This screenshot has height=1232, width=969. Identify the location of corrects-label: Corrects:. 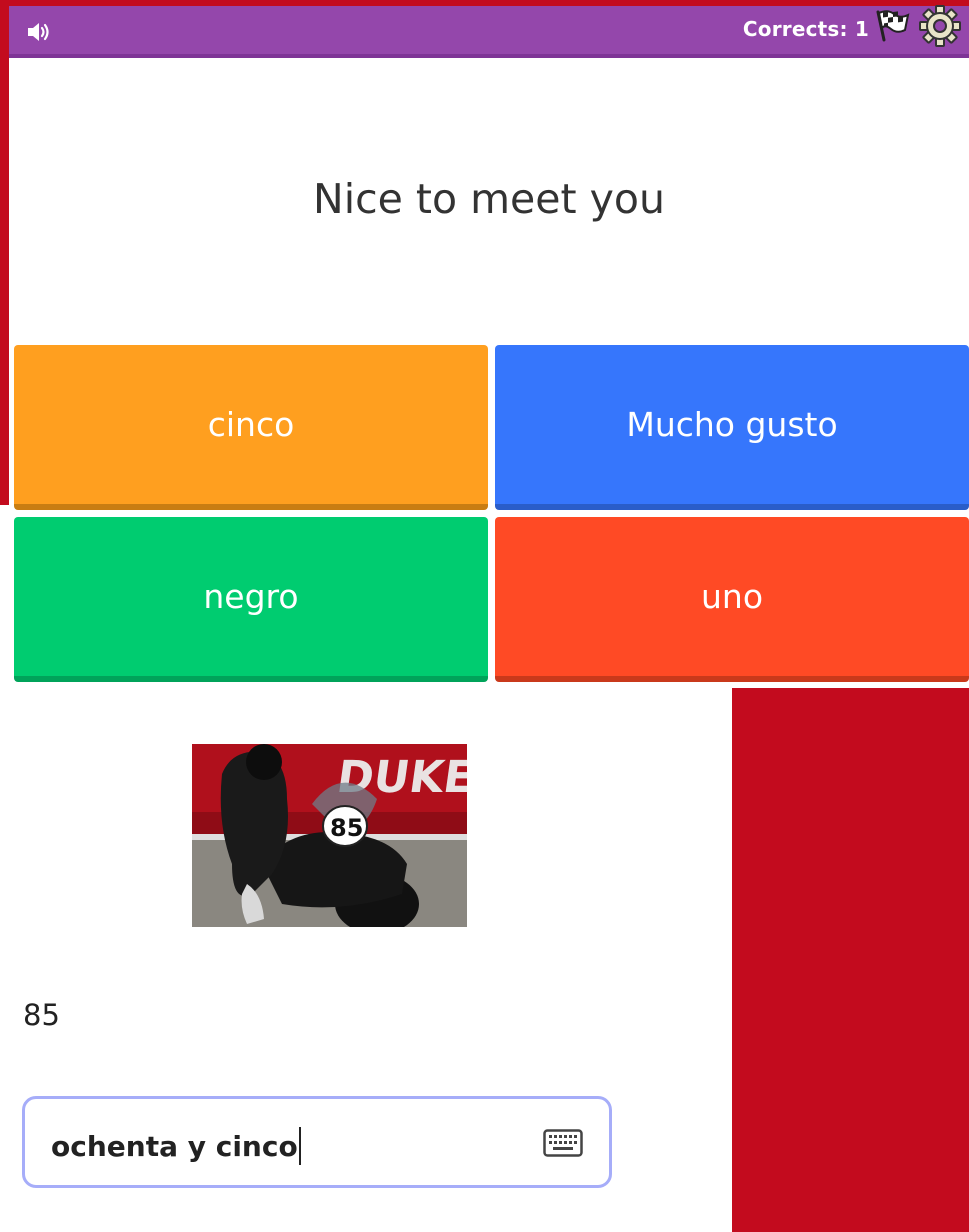
(795, 29).